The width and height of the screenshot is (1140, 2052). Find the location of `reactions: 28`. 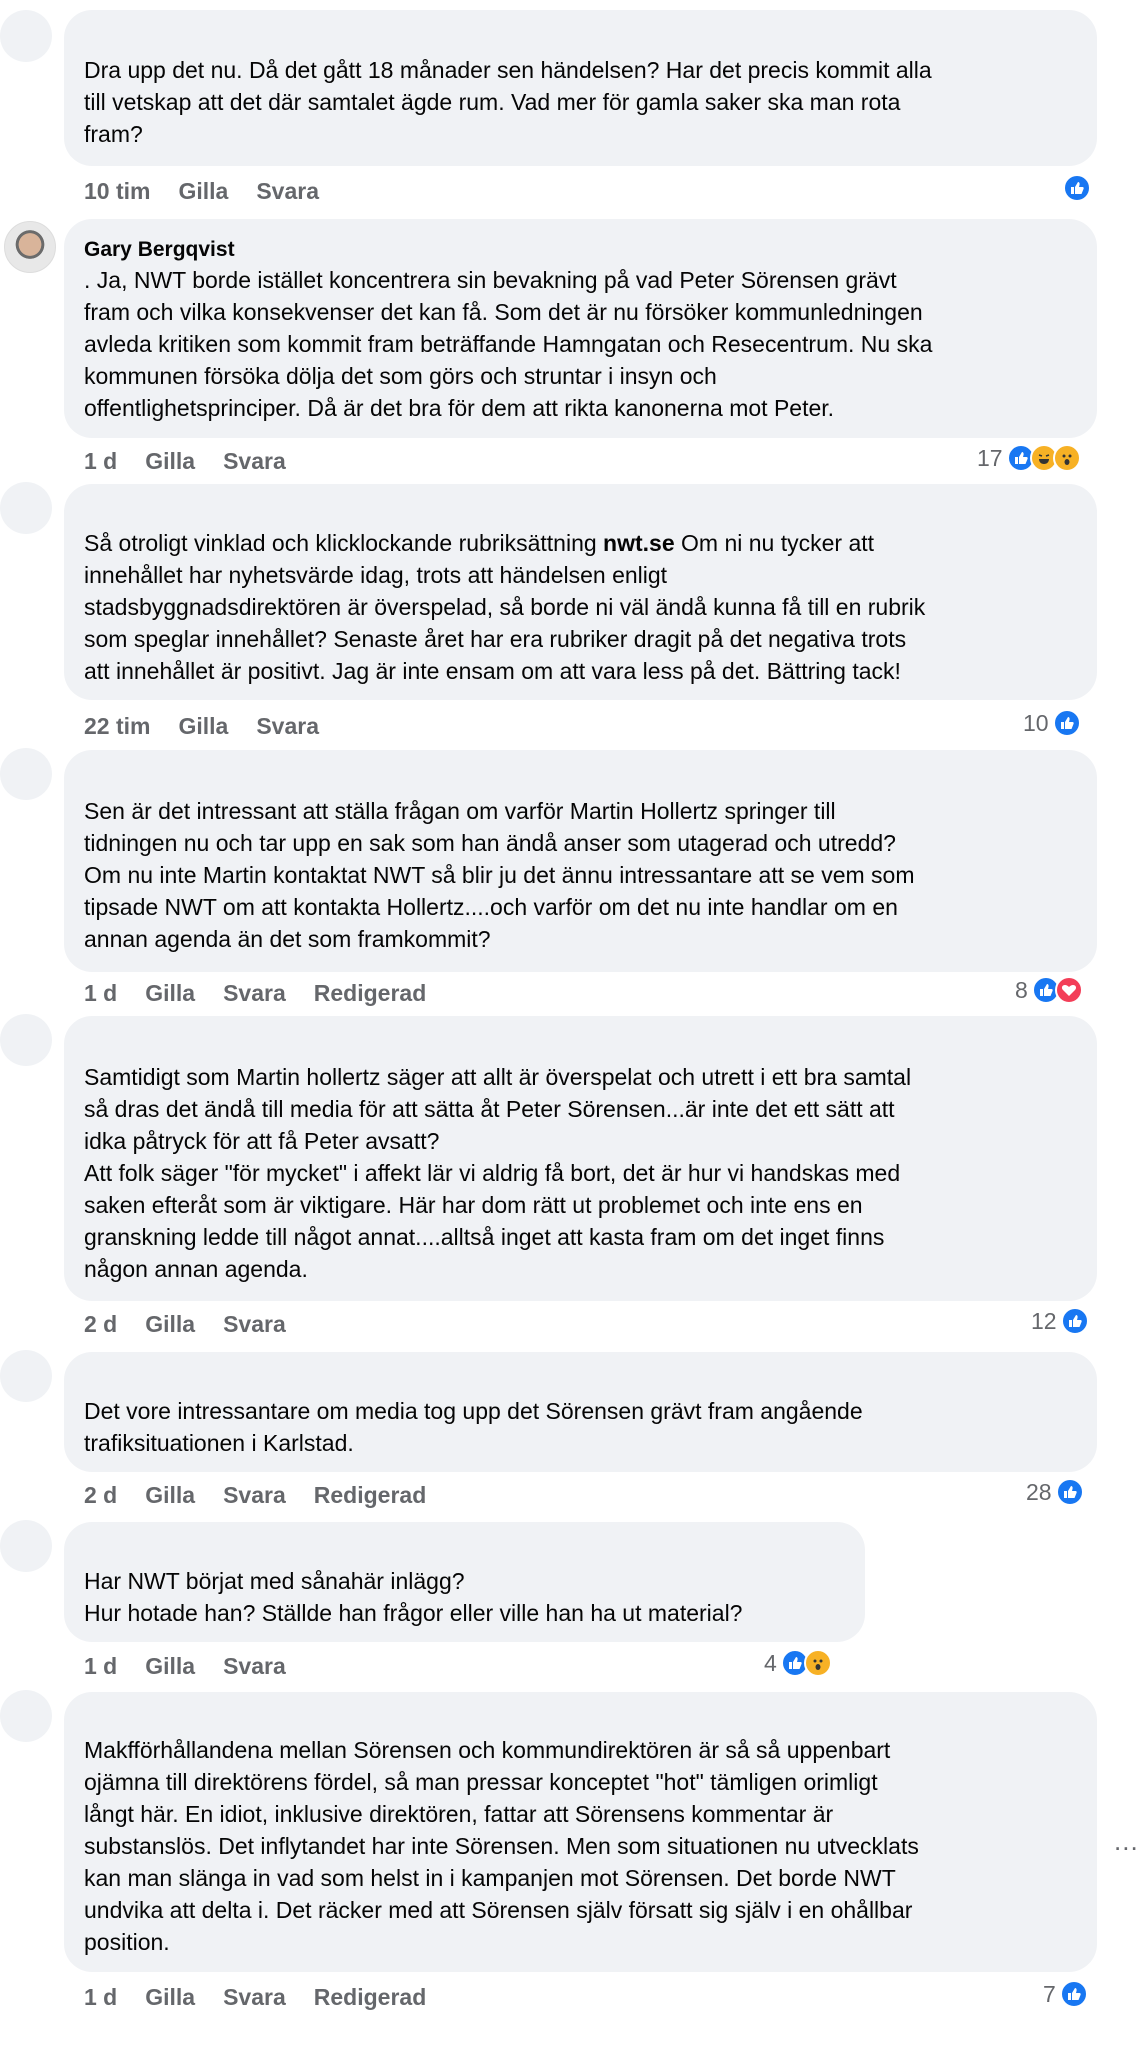

reactions: 28 is located at coordinates (1055, 1492).